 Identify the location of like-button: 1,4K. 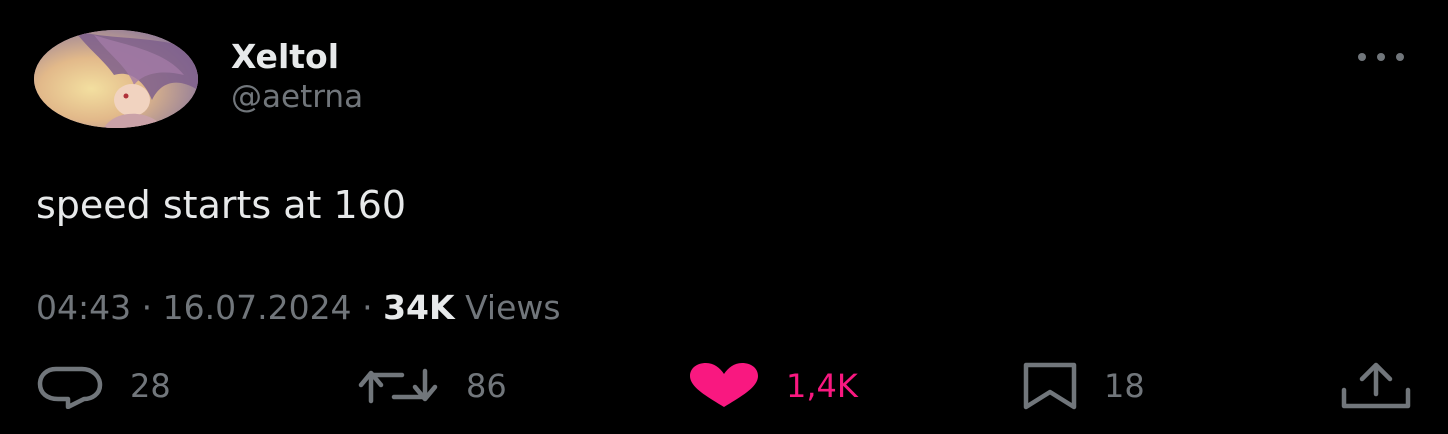
(773, 386).